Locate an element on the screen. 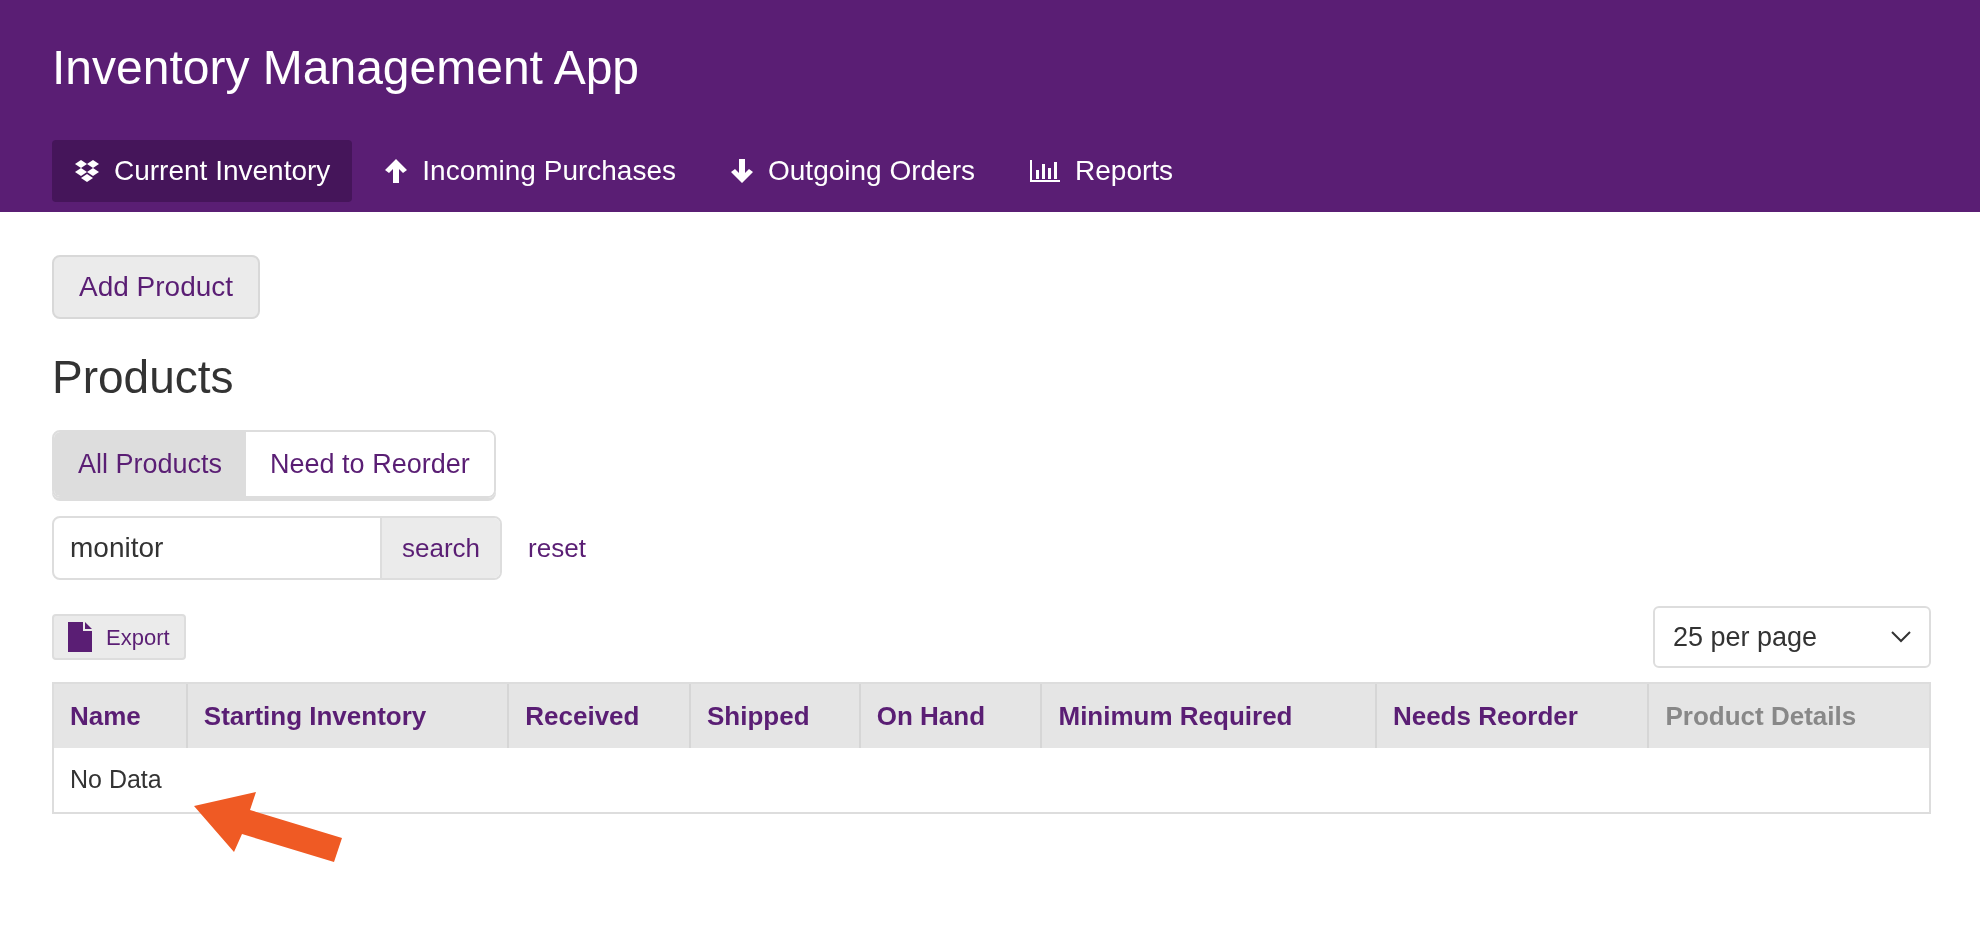 This screenshot has height=932, width=1980. section-heading: Products is located at coordinates (143, 377).